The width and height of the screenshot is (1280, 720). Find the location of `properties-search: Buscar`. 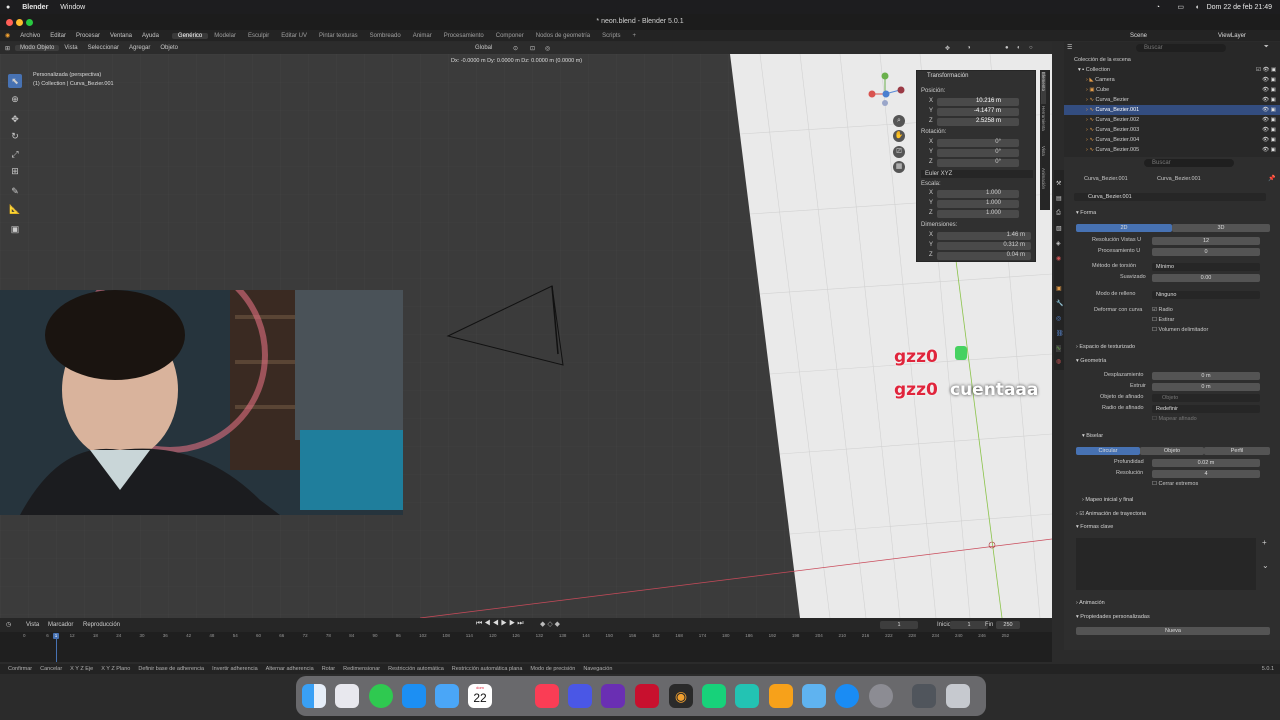

properties-search: Buscar is located at coordinates (1189, 163).